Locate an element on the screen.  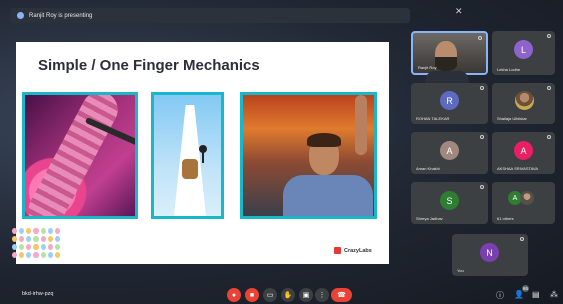
participant-tile-rohan: R ROHAN TALEKAR is located at coordinates (449, 103).